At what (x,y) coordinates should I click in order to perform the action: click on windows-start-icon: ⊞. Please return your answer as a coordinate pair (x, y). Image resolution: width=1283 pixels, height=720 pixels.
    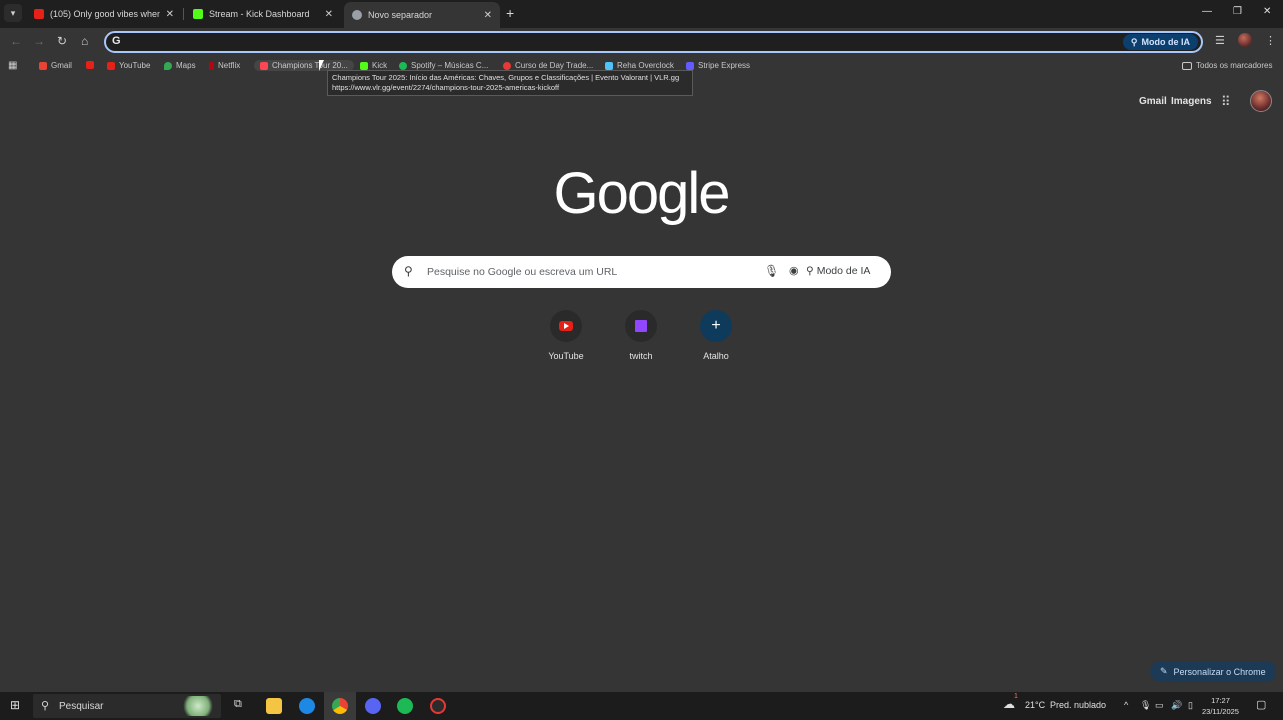
    Looking at the image, I should click on (15, 705).